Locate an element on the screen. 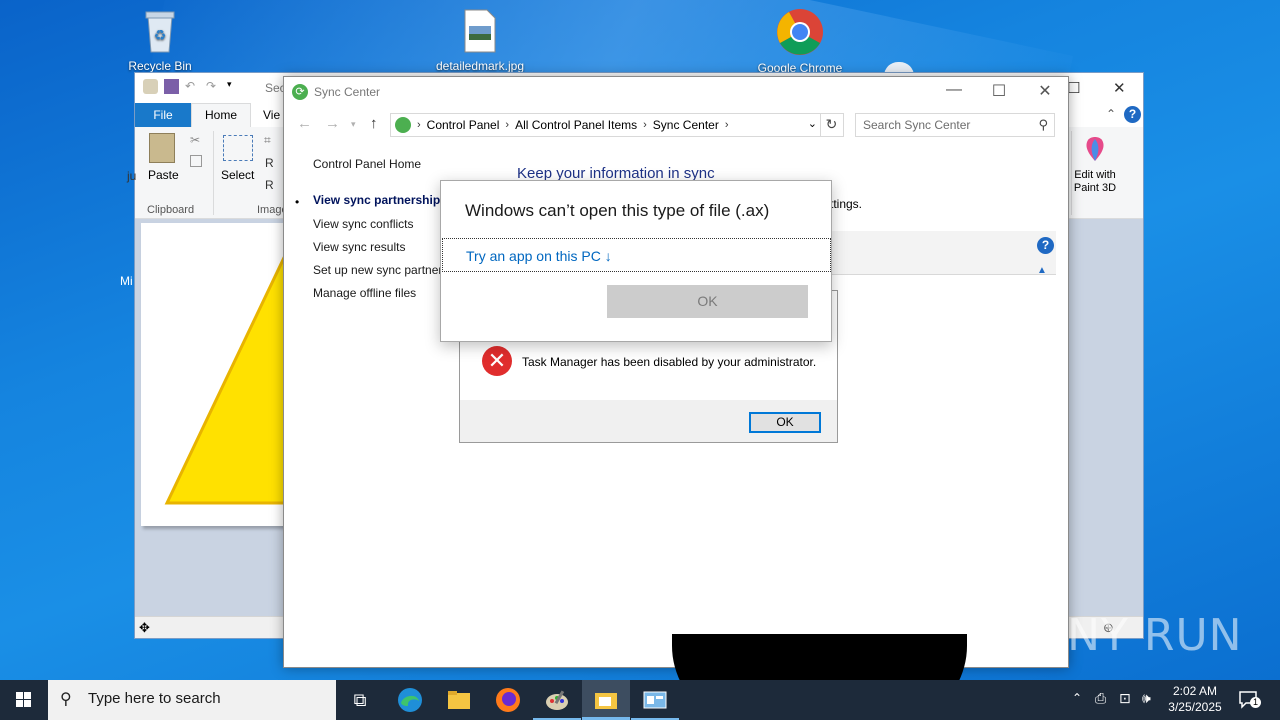 The image size is (1280, 720). ribbon-divider is located at coordinates (213, 173).